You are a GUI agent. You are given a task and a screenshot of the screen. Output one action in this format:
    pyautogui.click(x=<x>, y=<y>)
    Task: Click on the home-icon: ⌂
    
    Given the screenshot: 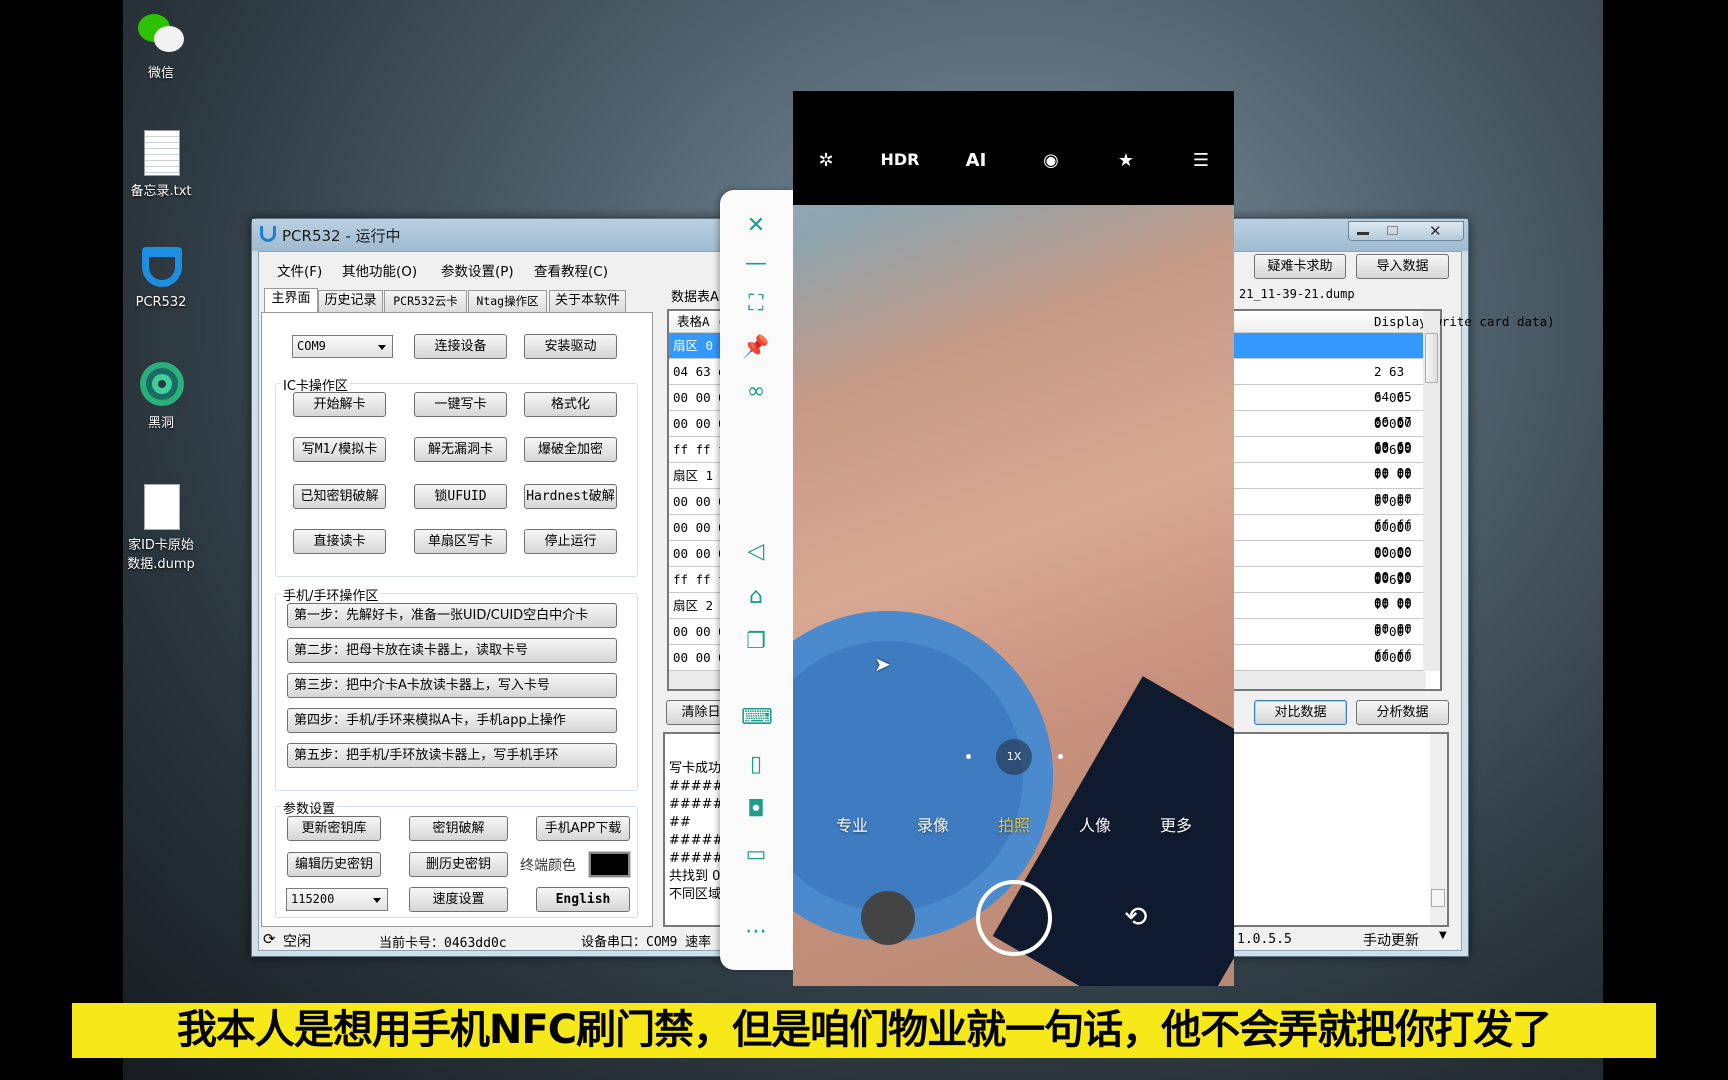 What is the action you would take?
    pyautogui.click(x=756, y=597)
    